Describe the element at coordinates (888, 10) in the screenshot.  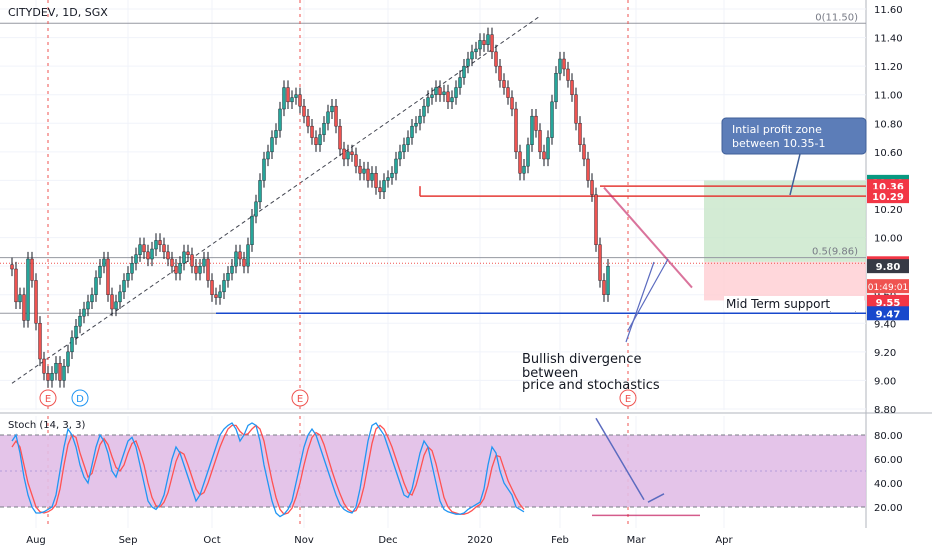
I see `price-tick-label: 11.60` at that location.